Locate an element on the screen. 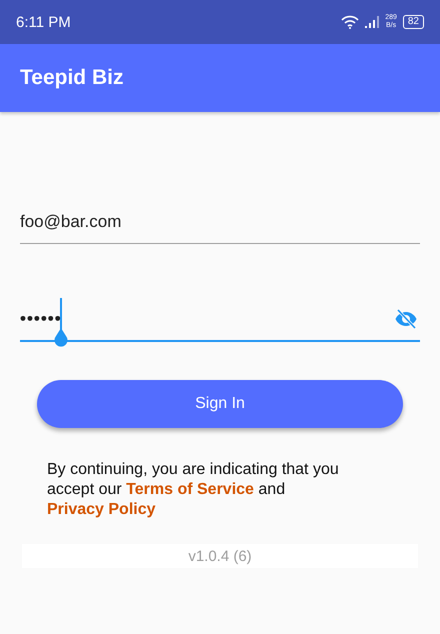  version-text: v1.0.4 (6) is located at coordinates (220, 556).